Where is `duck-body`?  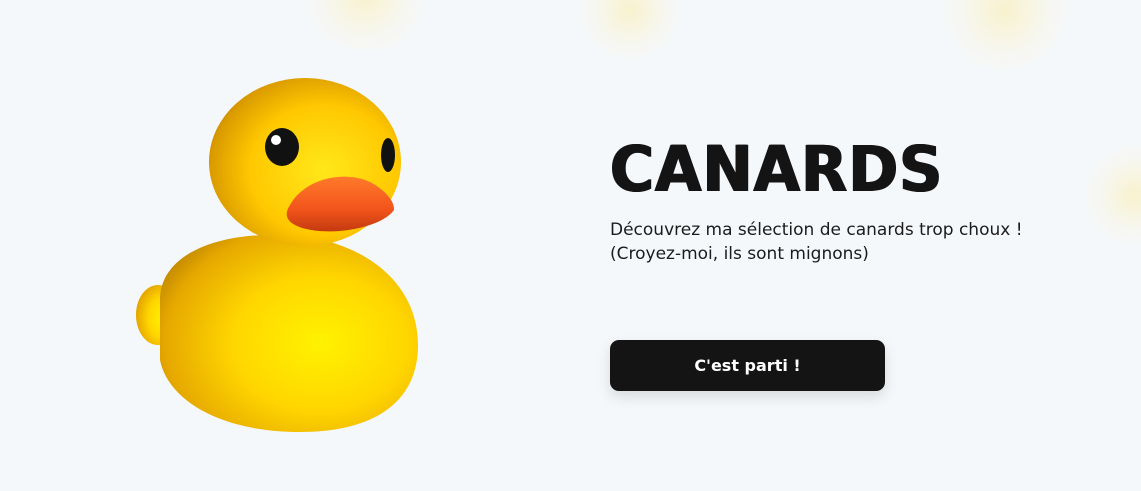 duck-body is located at coordinates (289, 333).